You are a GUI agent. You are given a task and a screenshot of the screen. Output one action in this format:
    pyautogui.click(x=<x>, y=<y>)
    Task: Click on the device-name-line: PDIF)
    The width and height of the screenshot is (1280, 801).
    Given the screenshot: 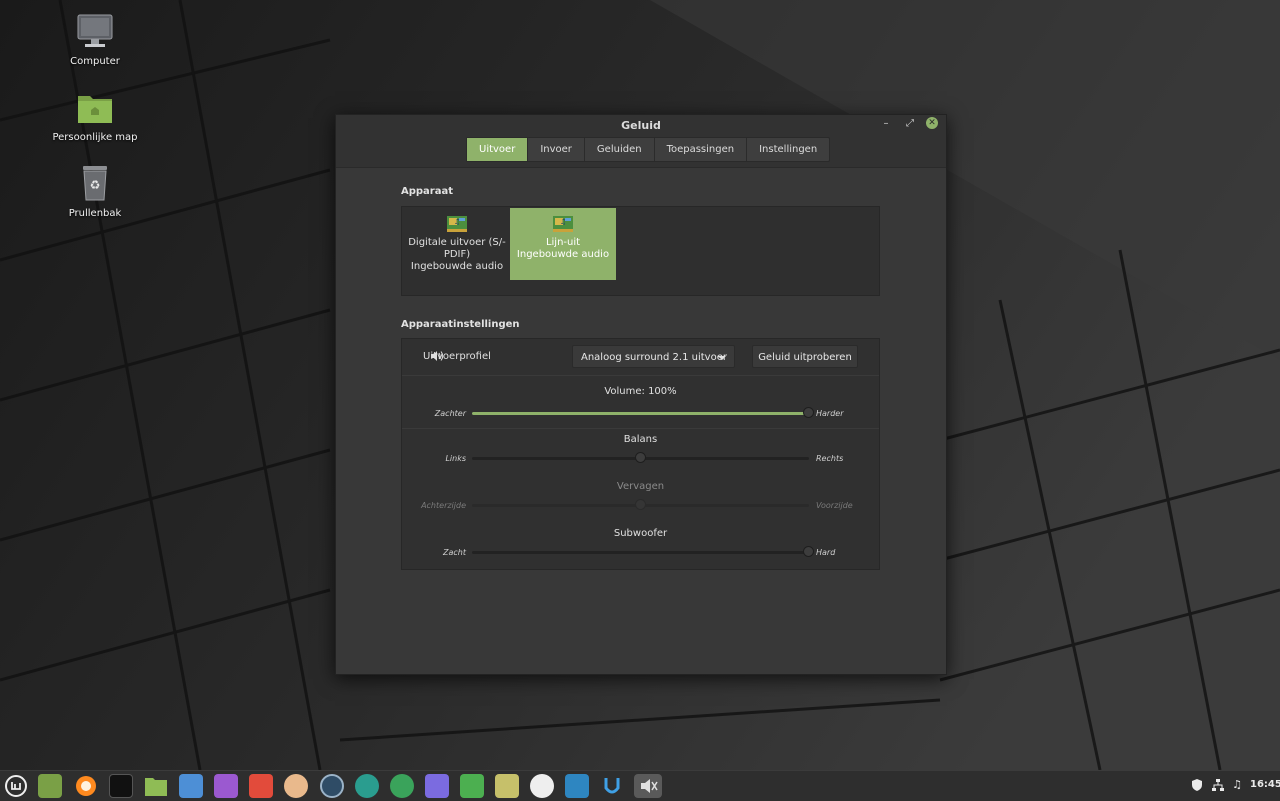 What is the action you would take?
    pyautogui.click(x=457, y=254)
    